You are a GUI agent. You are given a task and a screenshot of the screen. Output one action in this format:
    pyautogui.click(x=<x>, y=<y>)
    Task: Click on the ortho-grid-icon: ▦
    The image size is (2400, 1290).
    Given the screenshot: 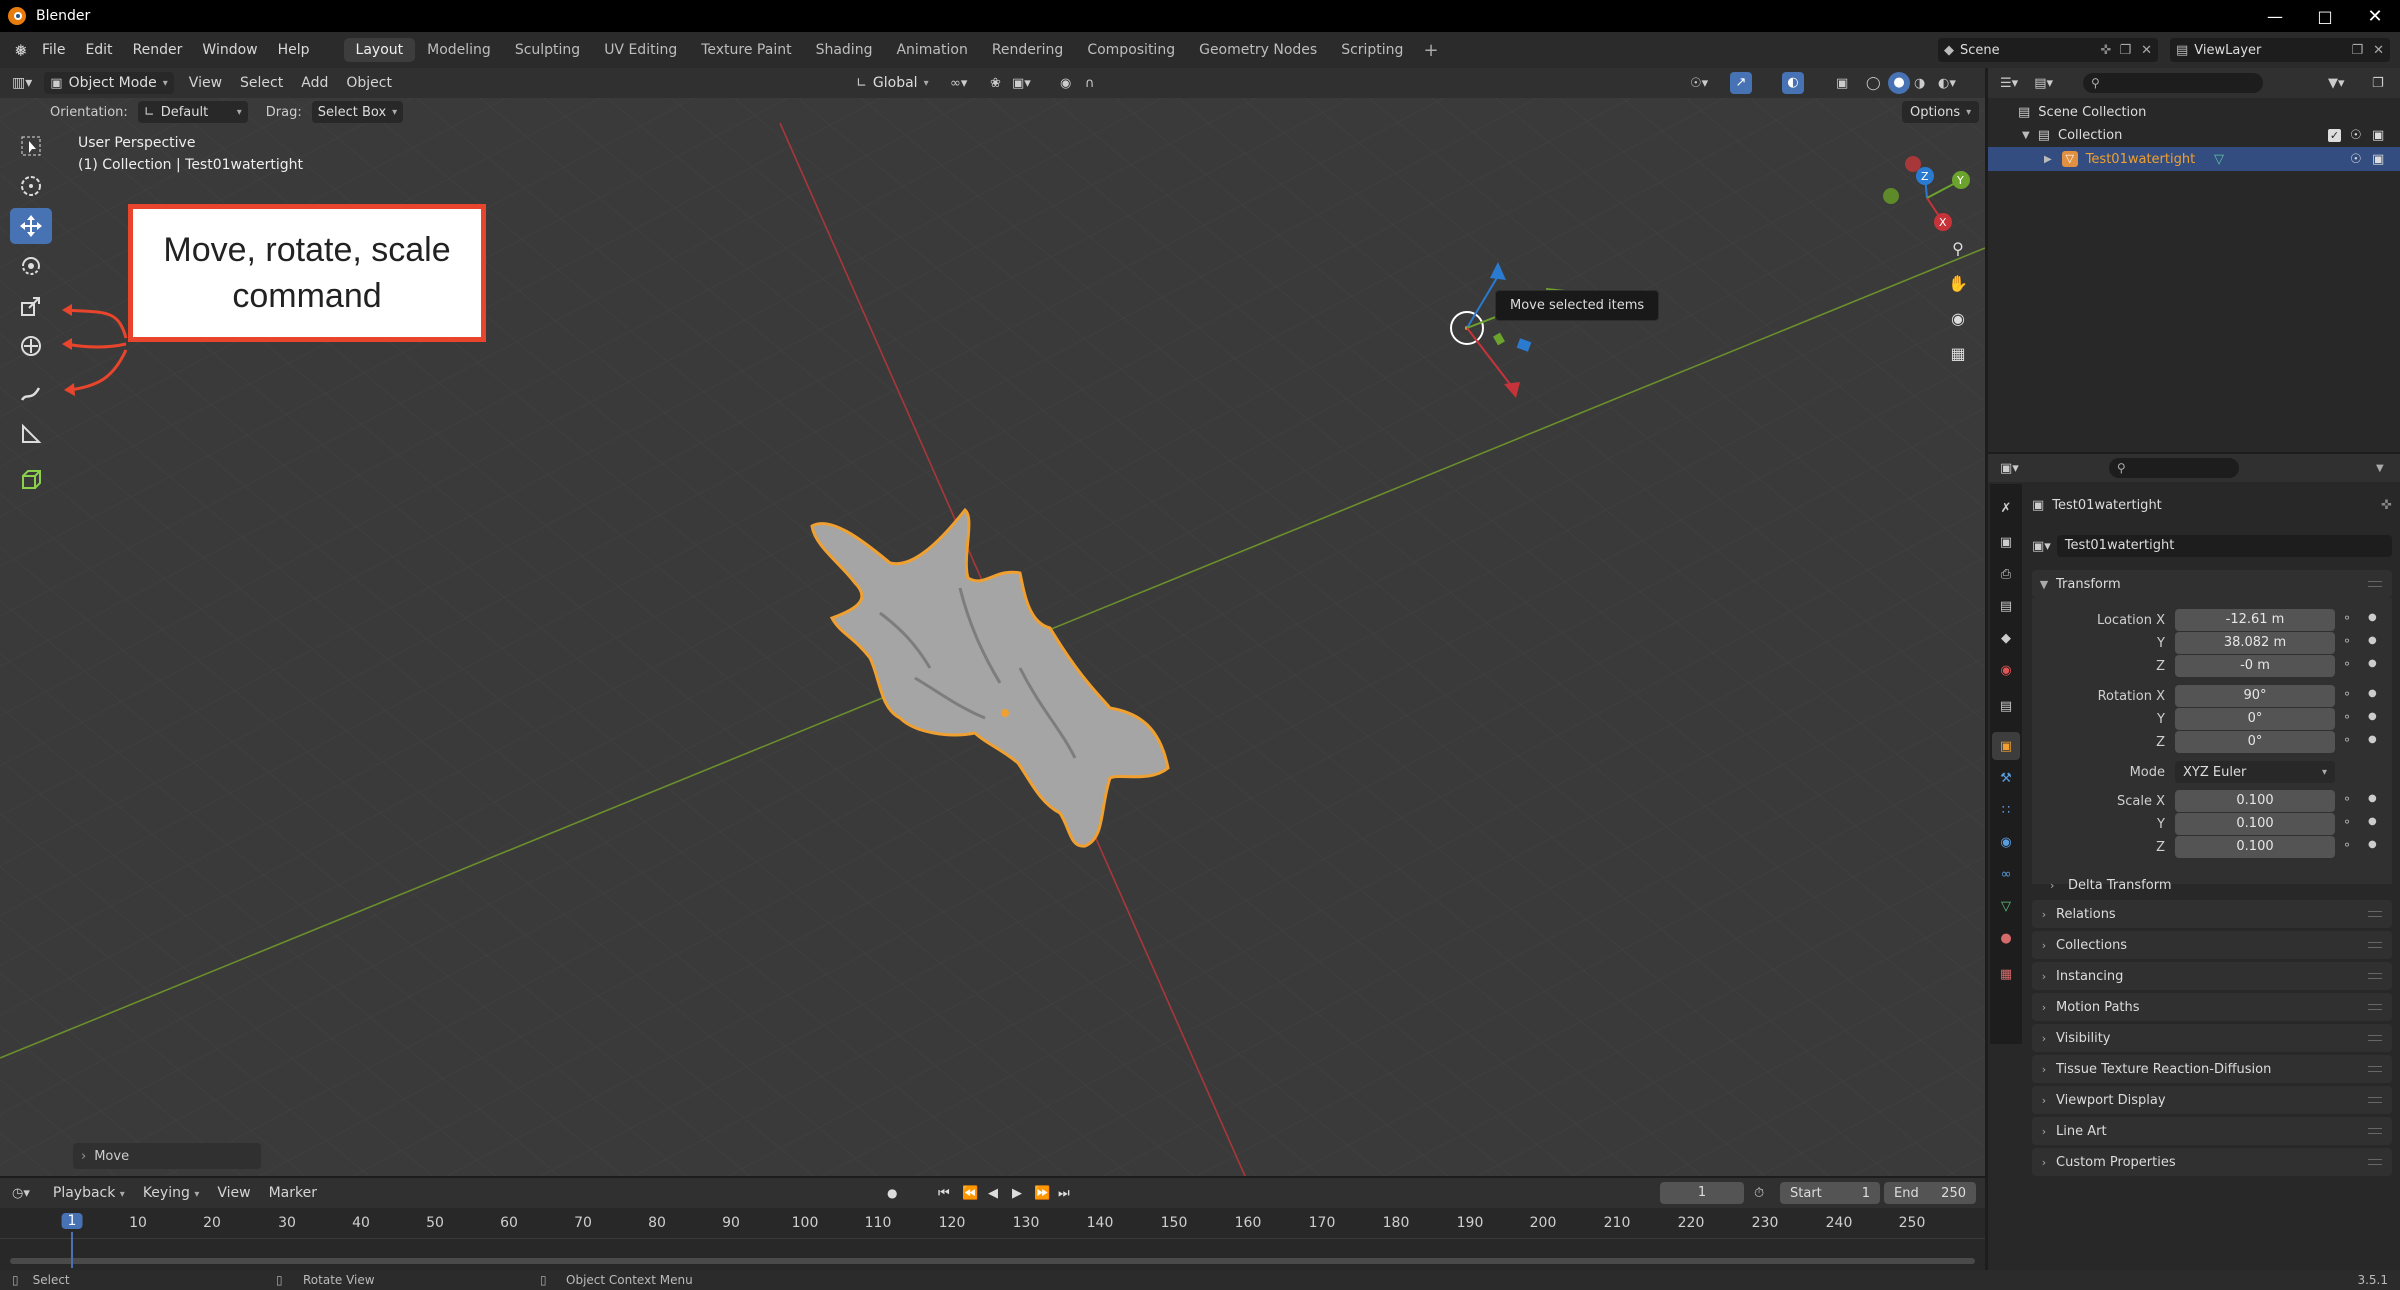 What is the action you would take?
    pyautogui.click(x=1958, y=353)
    